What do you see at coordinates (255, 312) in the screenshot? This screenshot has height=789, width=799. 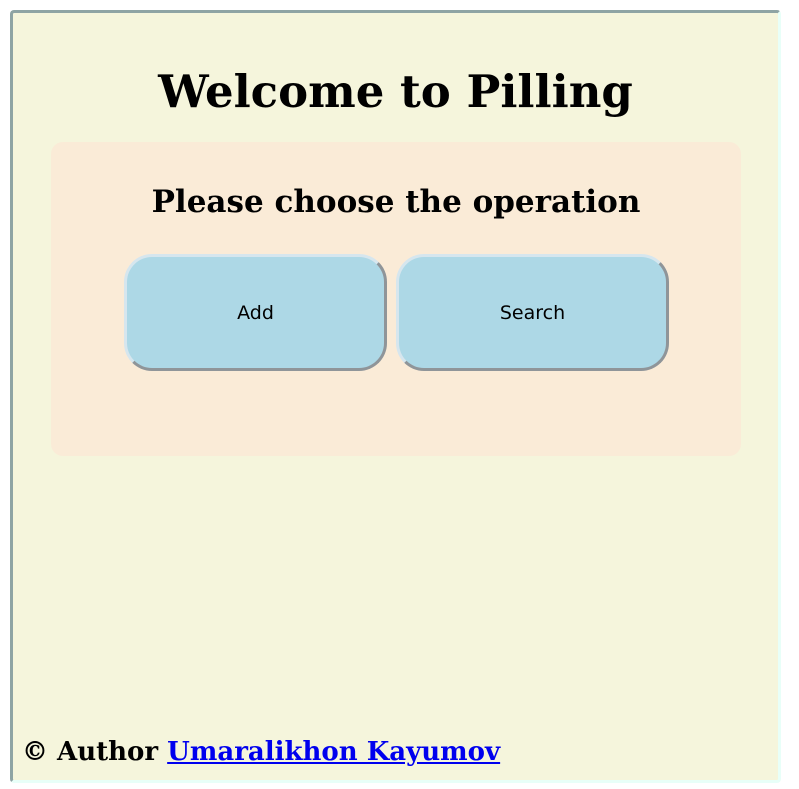 I see `add-button: Add` at bounding box center [255, 312].